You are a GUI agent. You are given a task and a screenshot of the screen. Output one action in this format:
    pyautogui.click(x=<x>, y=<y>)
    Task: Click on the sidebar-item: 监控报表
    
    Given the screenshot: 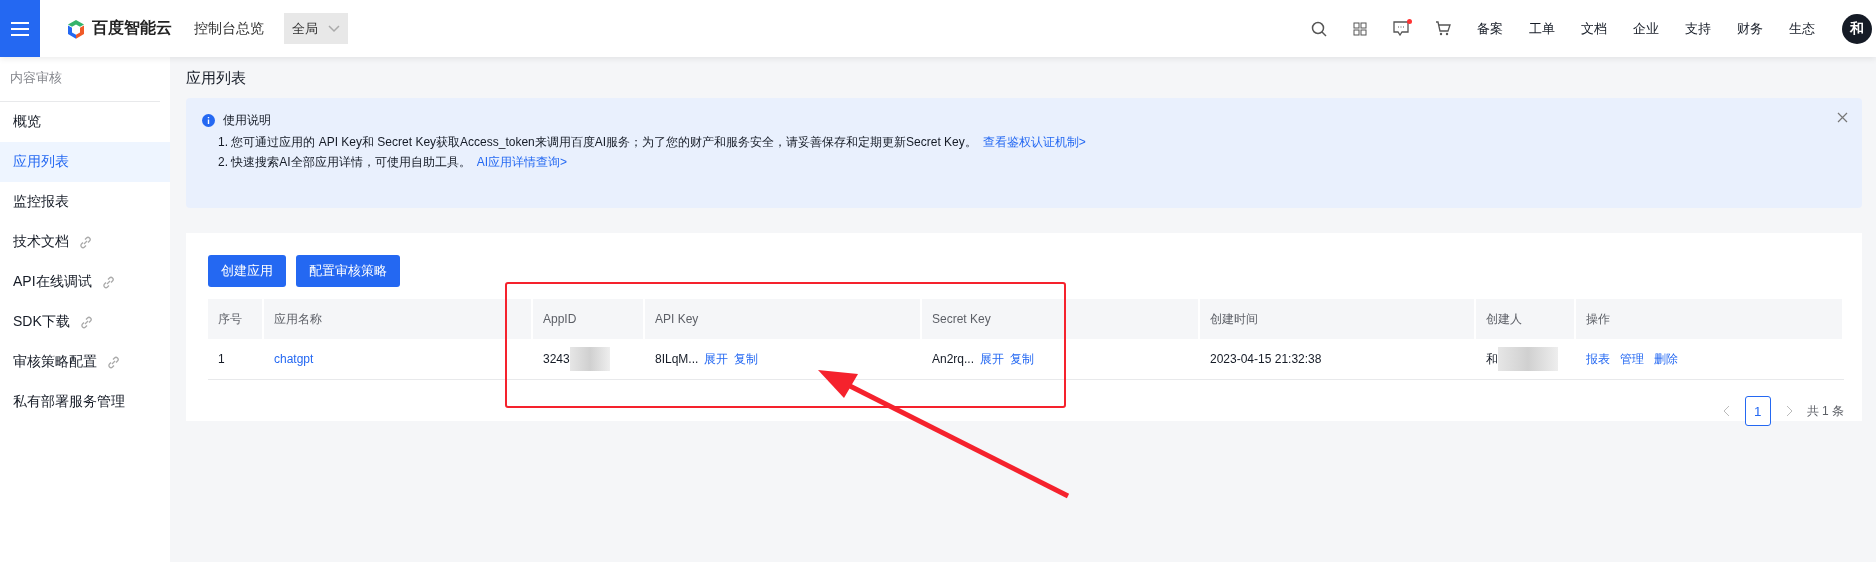 What is the action you would take?
    pyautogui.click(x=85, y=202)
    